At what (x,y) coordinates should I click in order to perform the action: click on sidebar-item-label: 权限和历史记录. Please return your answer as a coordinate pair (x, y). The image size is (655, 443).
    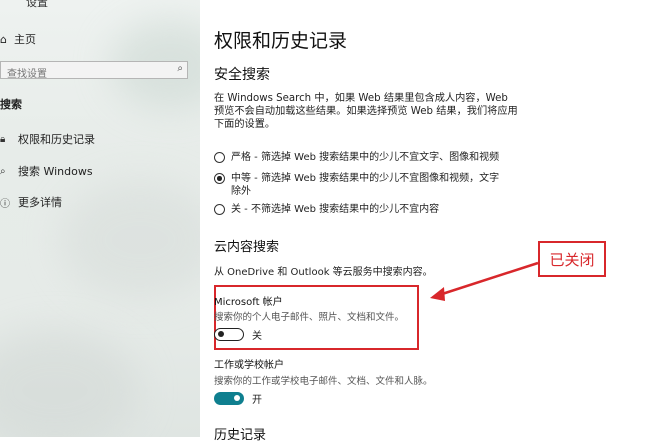
    Looking at the image, I should click on (56, 139).